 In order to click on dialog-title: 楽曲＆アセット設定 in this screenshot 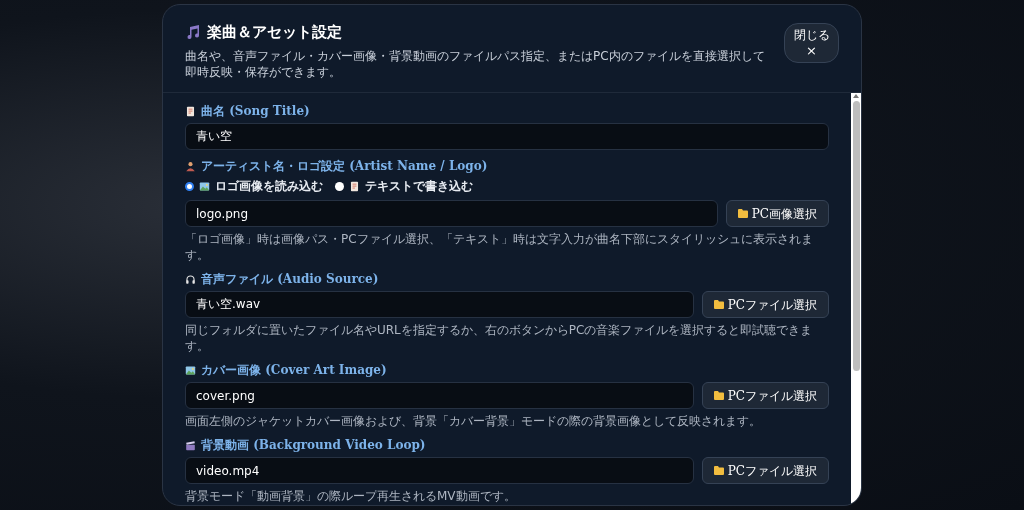, I will do `click(274, 32)`.